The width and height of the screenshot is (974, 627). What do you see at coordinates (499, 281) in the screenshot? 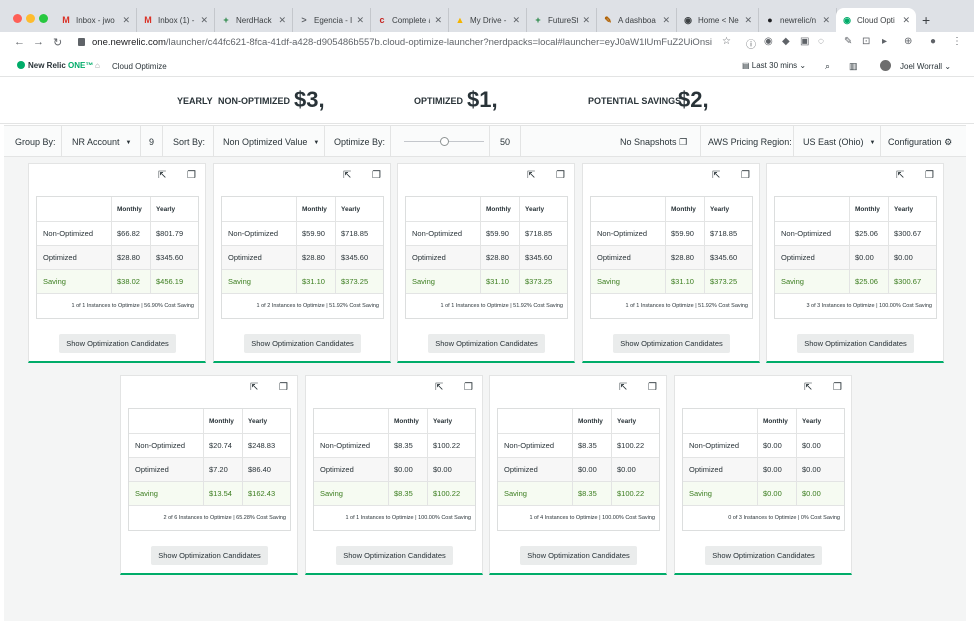
I see `saving-monthly: $31.10` at bounding box center [499, 281].